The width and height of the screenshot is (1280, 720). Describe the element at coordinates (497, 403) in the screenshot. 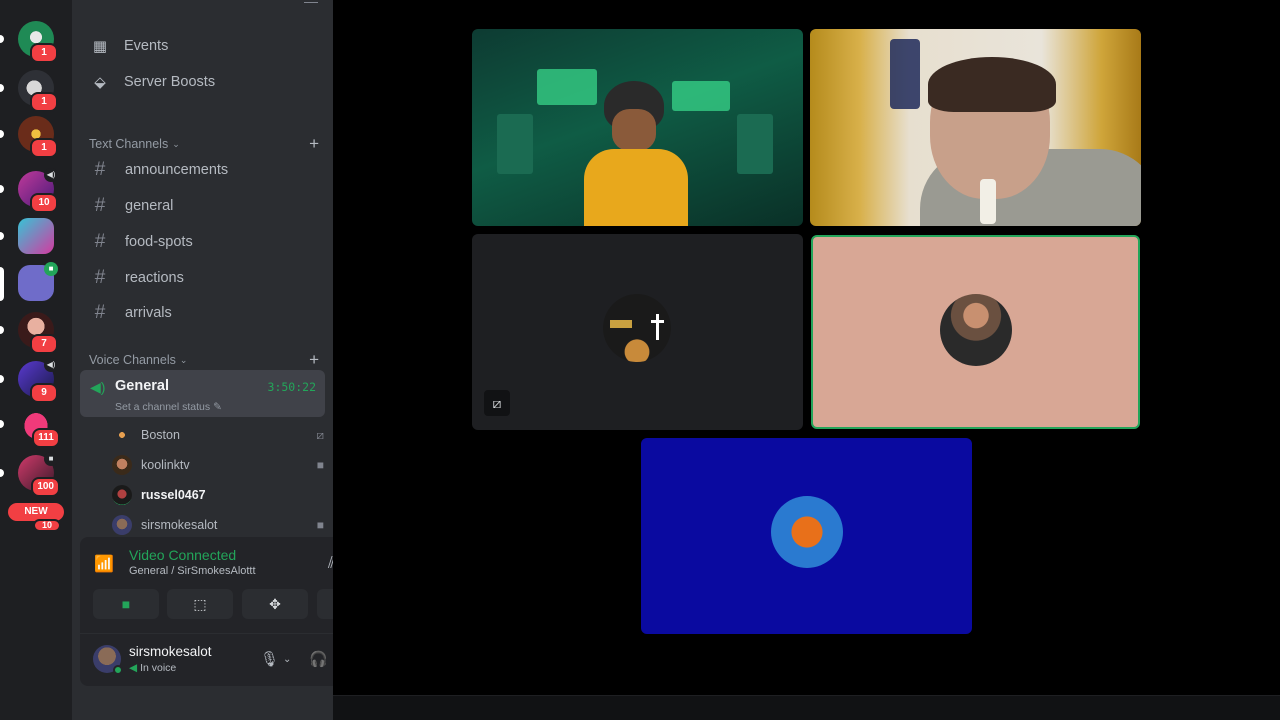

I see `mic-muted-icon: ⧄` at that location.